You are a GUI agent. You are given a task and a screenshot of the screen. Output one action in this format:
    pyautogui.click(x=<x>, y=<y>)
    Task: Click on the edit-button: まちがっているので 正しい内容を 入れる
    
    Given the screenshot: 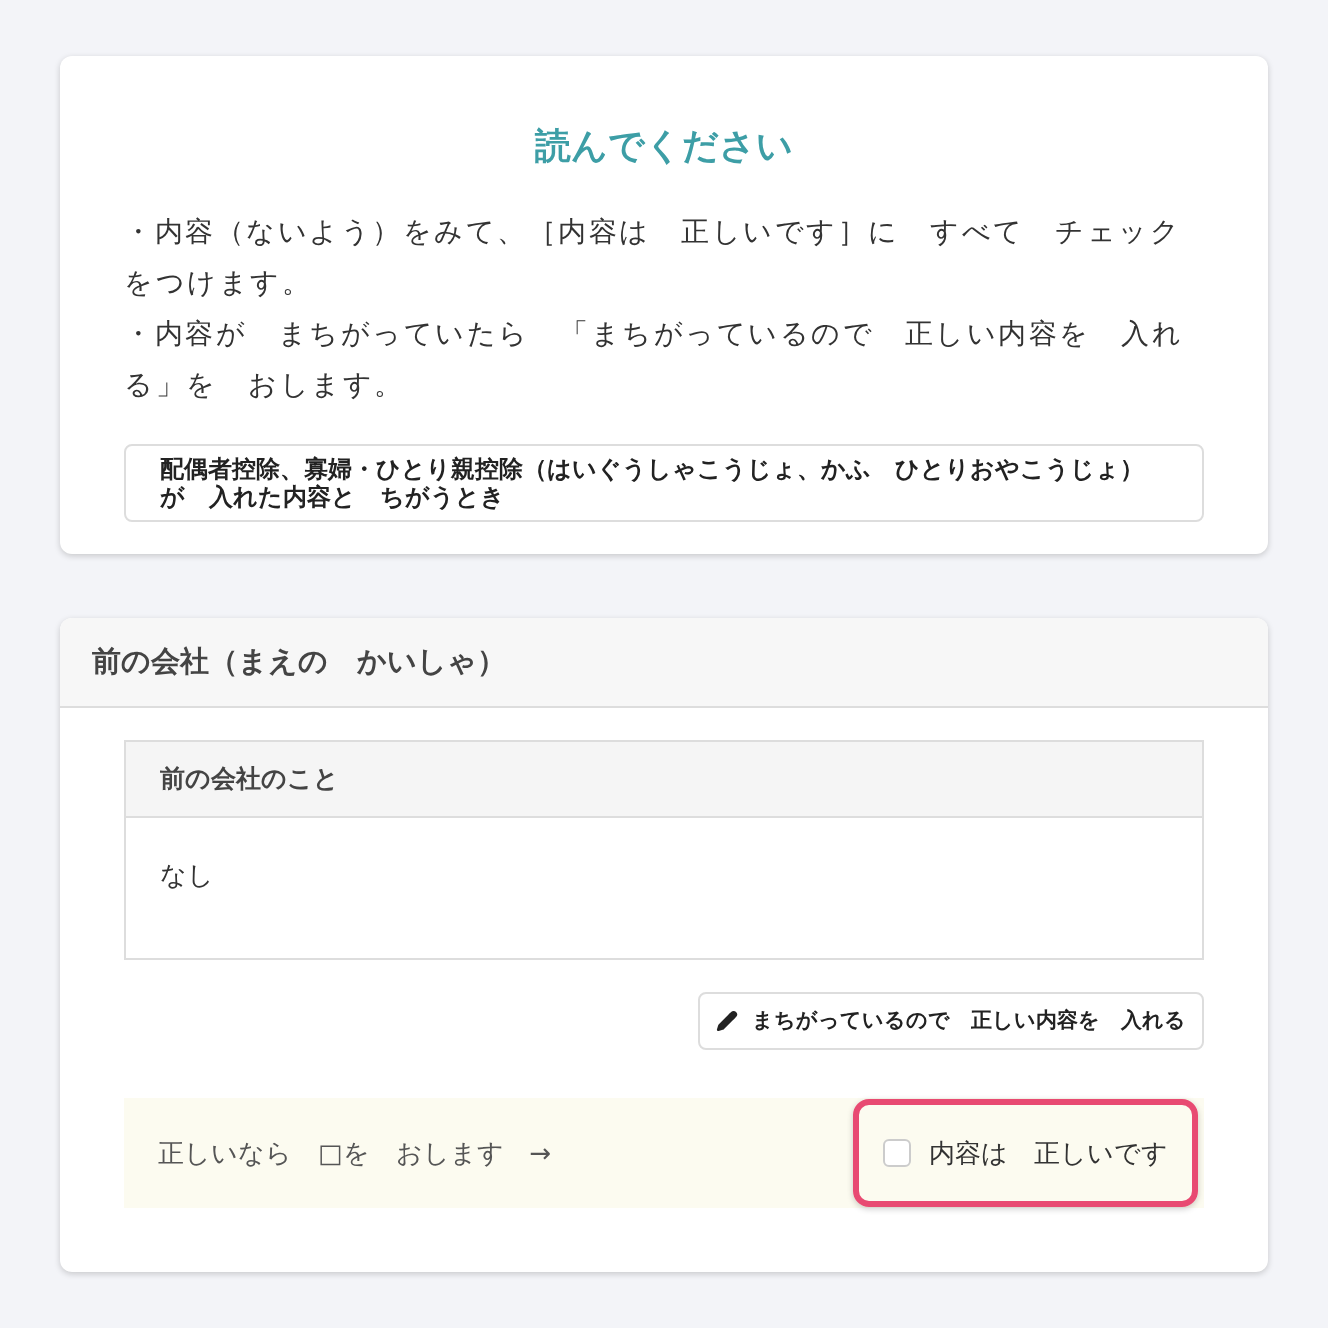 What is the action you would take?
    pyautogui.click(x=951, y=1021)
    